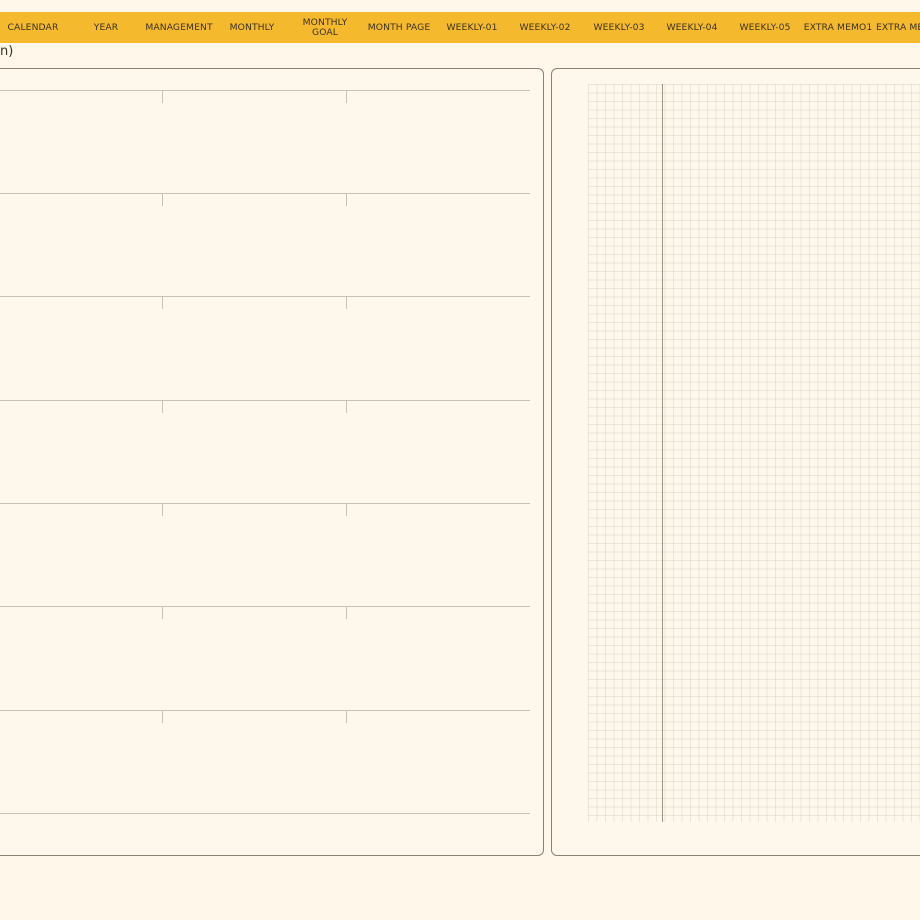 The image size is (920, 920). Describe the element at coordinates (106, 27) in the screenshot. I see `tab-year: YEAR` at that location.